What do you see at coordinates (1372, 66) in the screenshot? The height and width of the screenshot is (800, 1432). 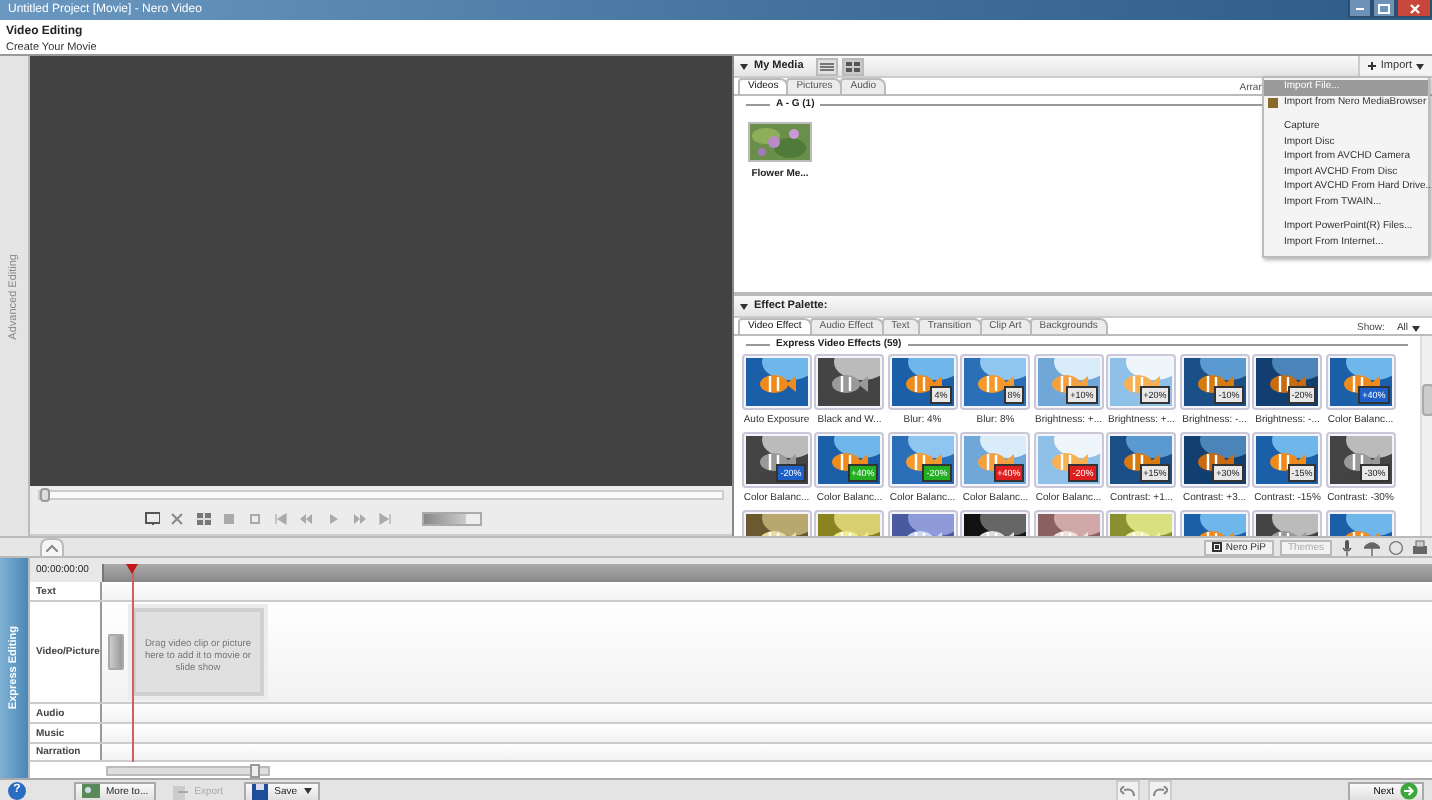 I see `plus-icon` at bounding box center [1372, 66].